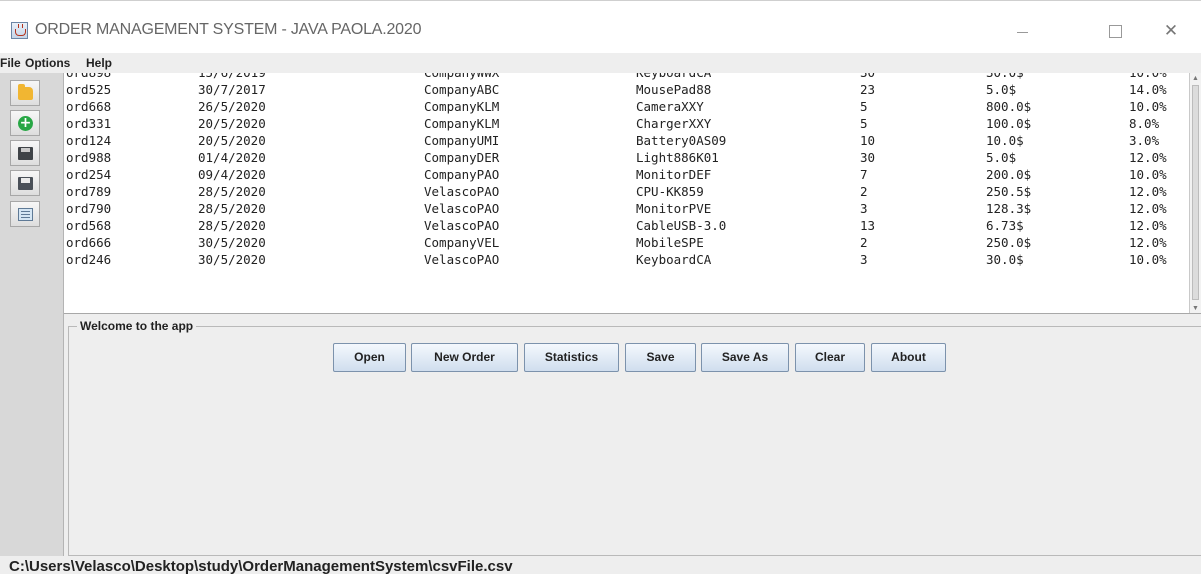 The height and width of the screenshot is (574, 1201). I want to click on open-button: Open, so click(369, 357).